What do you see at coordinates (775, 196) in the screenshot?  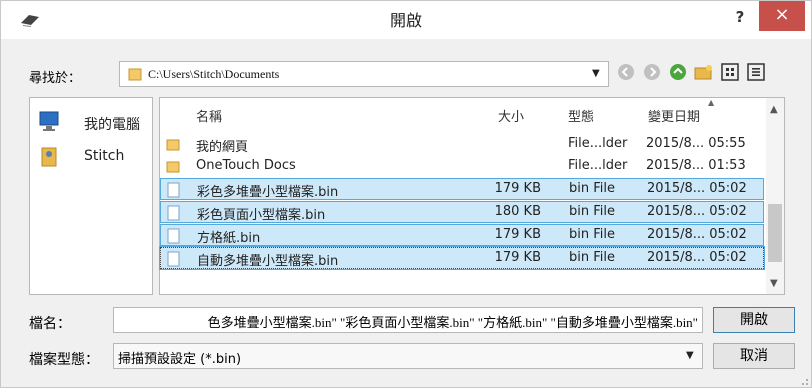 I see `vertical-scrollbar: ▲ ▼` at bounding box center [775, 196].